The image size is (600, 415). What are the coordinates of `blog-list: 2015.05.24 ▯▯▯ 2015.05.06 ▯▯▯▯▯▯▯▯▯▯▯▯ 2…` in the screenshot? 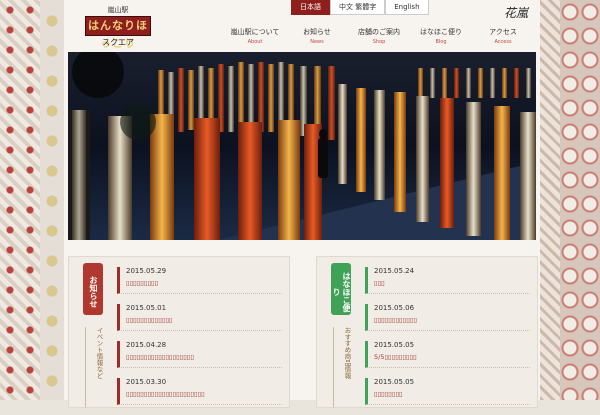 It's located at (447, 341).